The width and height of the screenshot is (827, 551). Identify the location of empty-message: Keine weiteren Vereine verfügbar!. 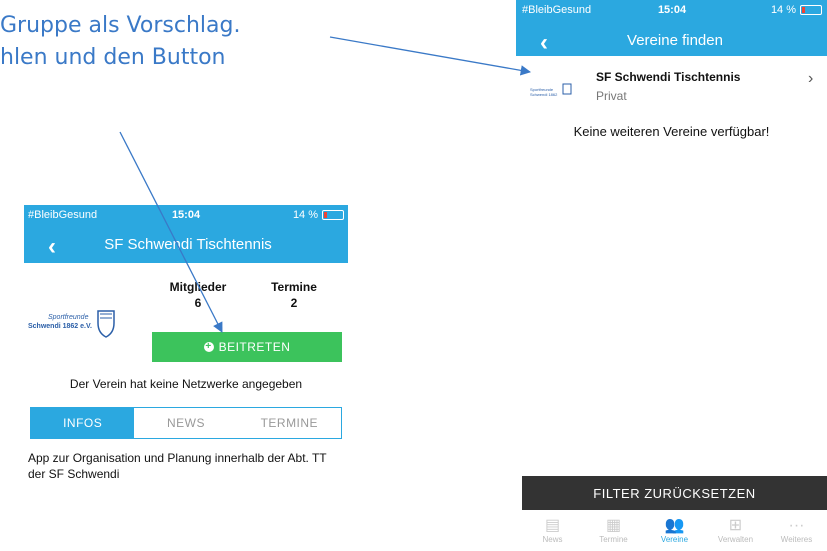
(671, 131).